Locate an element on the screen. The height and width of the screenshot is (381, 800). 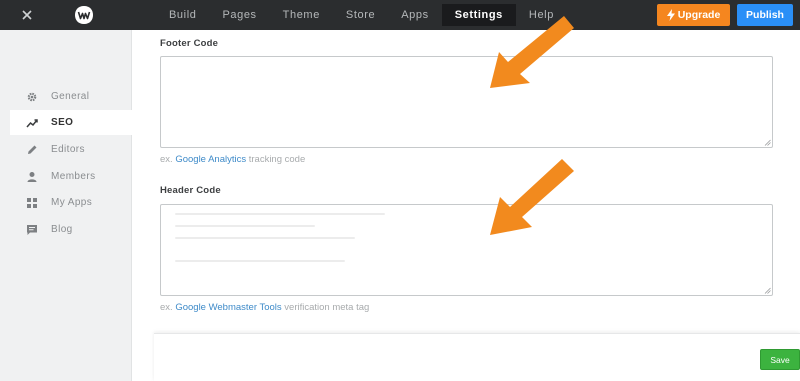
nav-theme: Theme is located at coordinates (301, 15).